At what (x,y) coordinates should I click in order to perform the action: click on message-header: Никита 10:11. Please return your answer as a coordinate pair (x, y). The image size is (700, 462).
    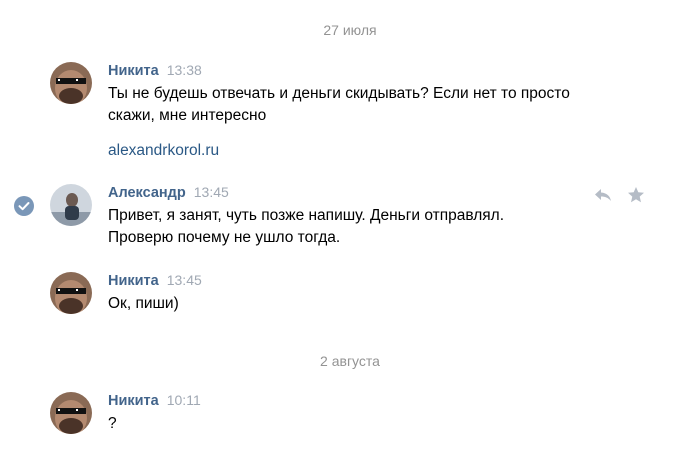
    Looking at the image, I should click on (154, 401).